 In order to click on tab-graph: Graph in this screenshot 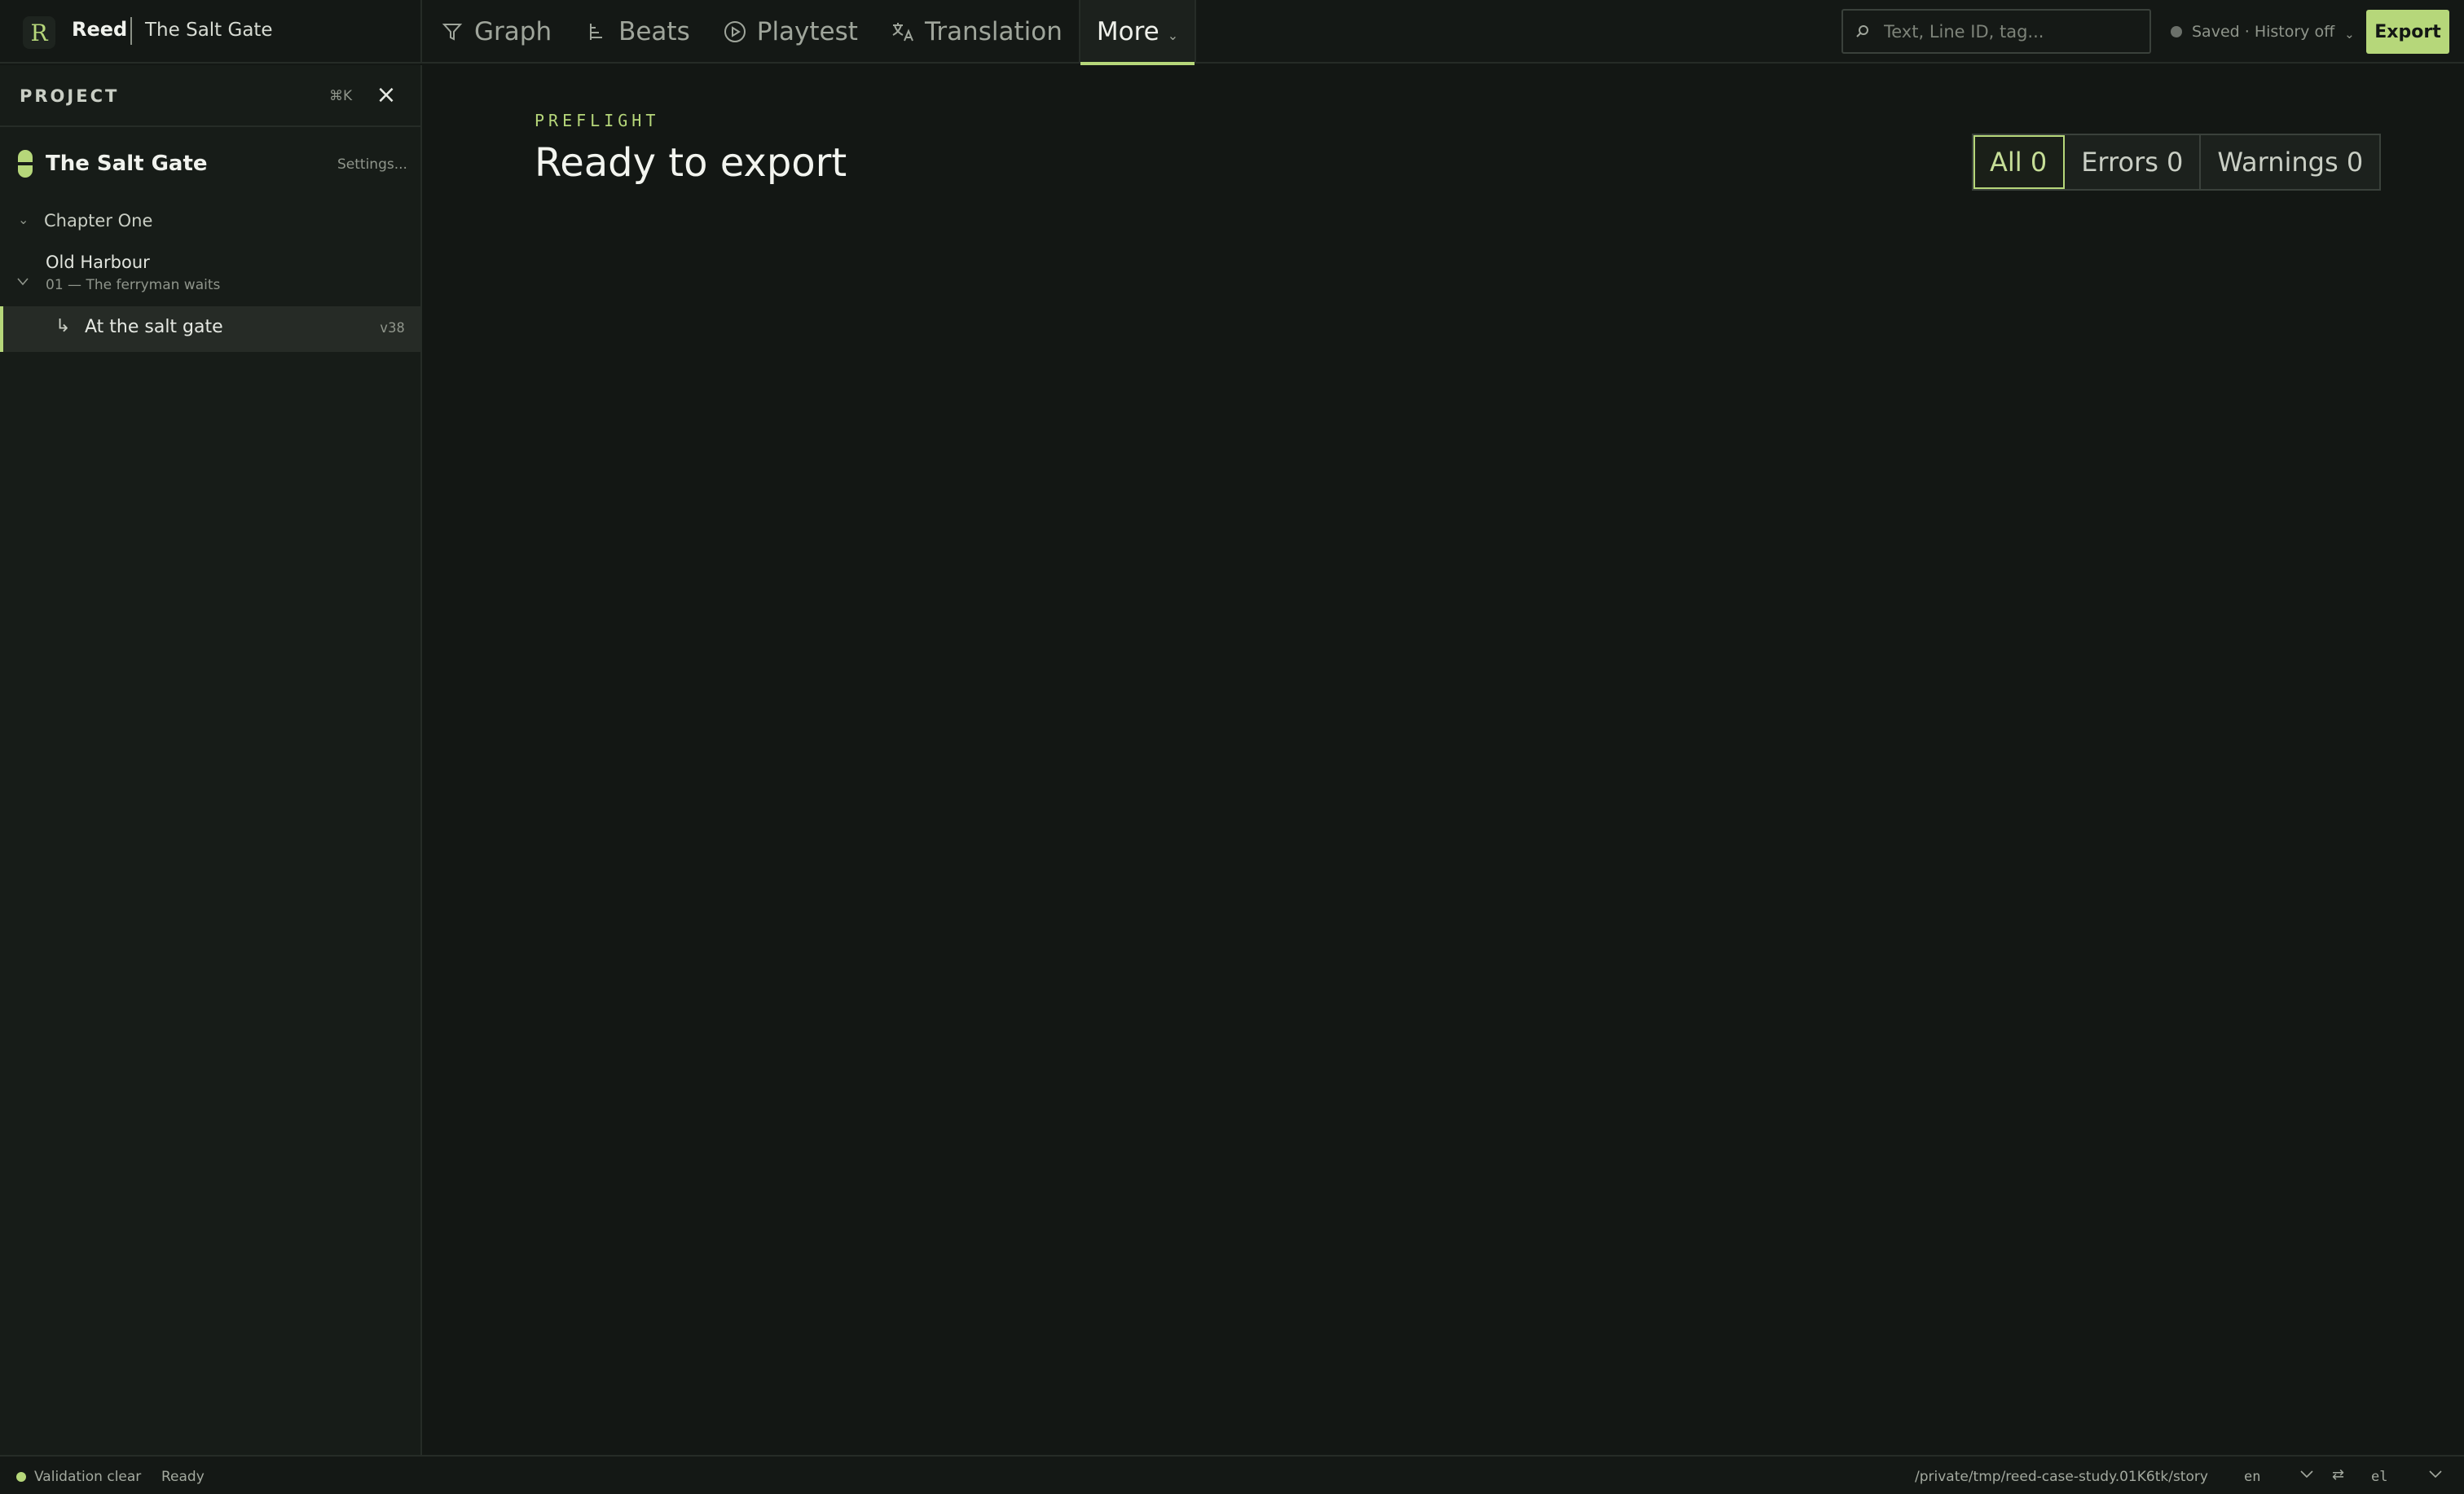, I will do `click(496, 32)`.